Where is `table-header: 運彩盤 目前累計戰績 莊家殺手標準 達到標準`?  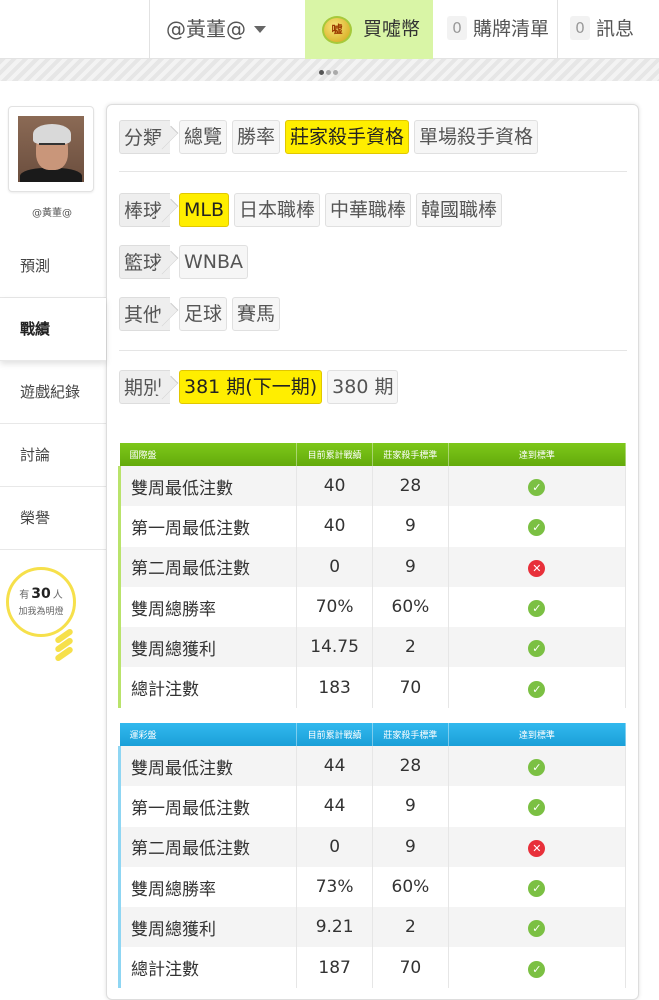 table-header: 運彩盤 目前累計戰績 莊家殺手標準 達到標準 is located at coordinates (373, 734).